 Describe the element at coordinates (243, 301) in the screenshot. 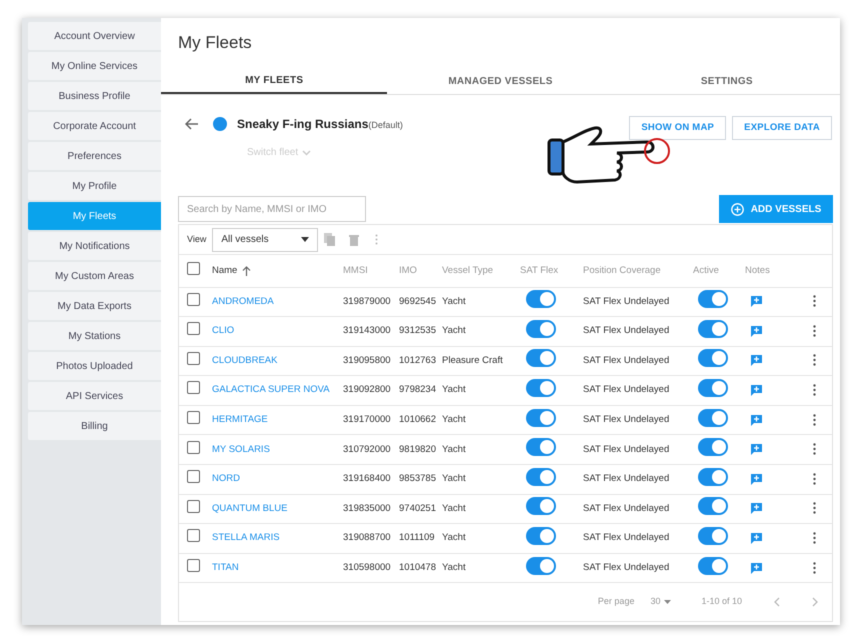

I see `vessel-name-link: ANDROMEDA` at that location.